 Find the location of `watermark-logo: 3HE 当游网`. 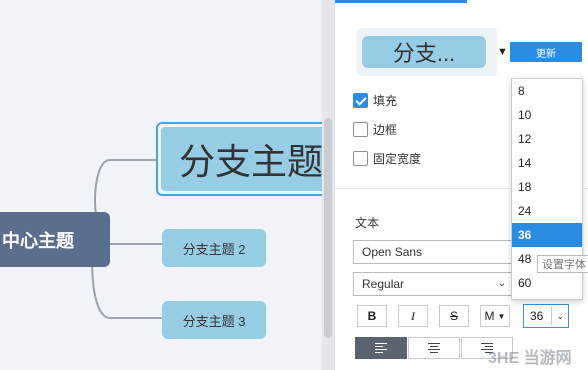

watermark-logo: 3HE 当游网 is located at coordinates (530, 358).